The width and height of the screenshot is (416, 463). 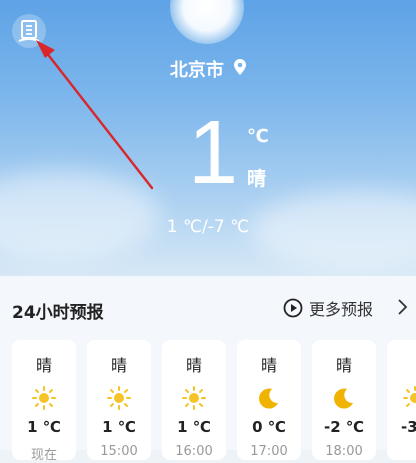 I want to click on hourly-time: 16:00, so click(x=194, y=451).